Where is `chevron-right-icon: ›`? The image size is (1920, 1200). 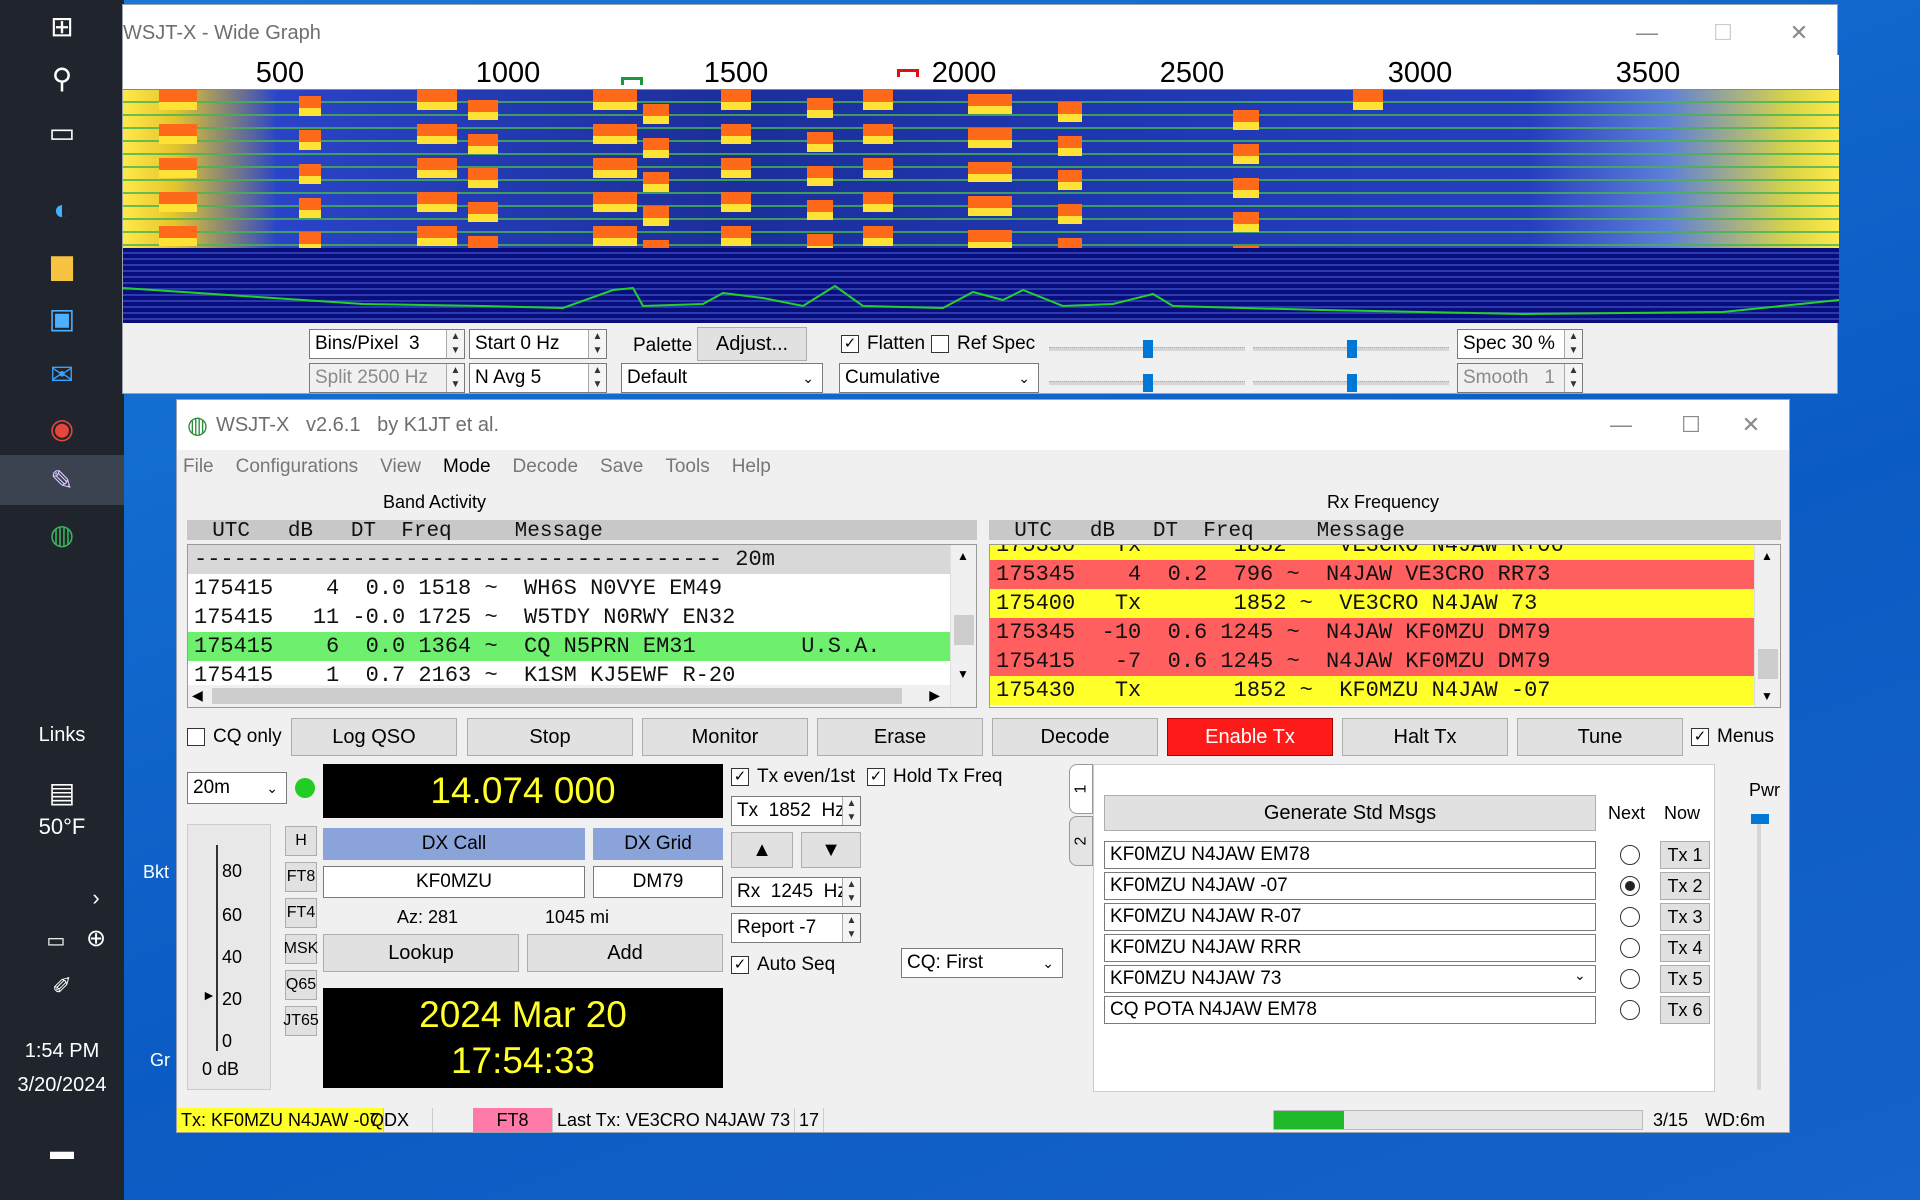 chevron-right-icon: › is located at coordinates (96, 898).